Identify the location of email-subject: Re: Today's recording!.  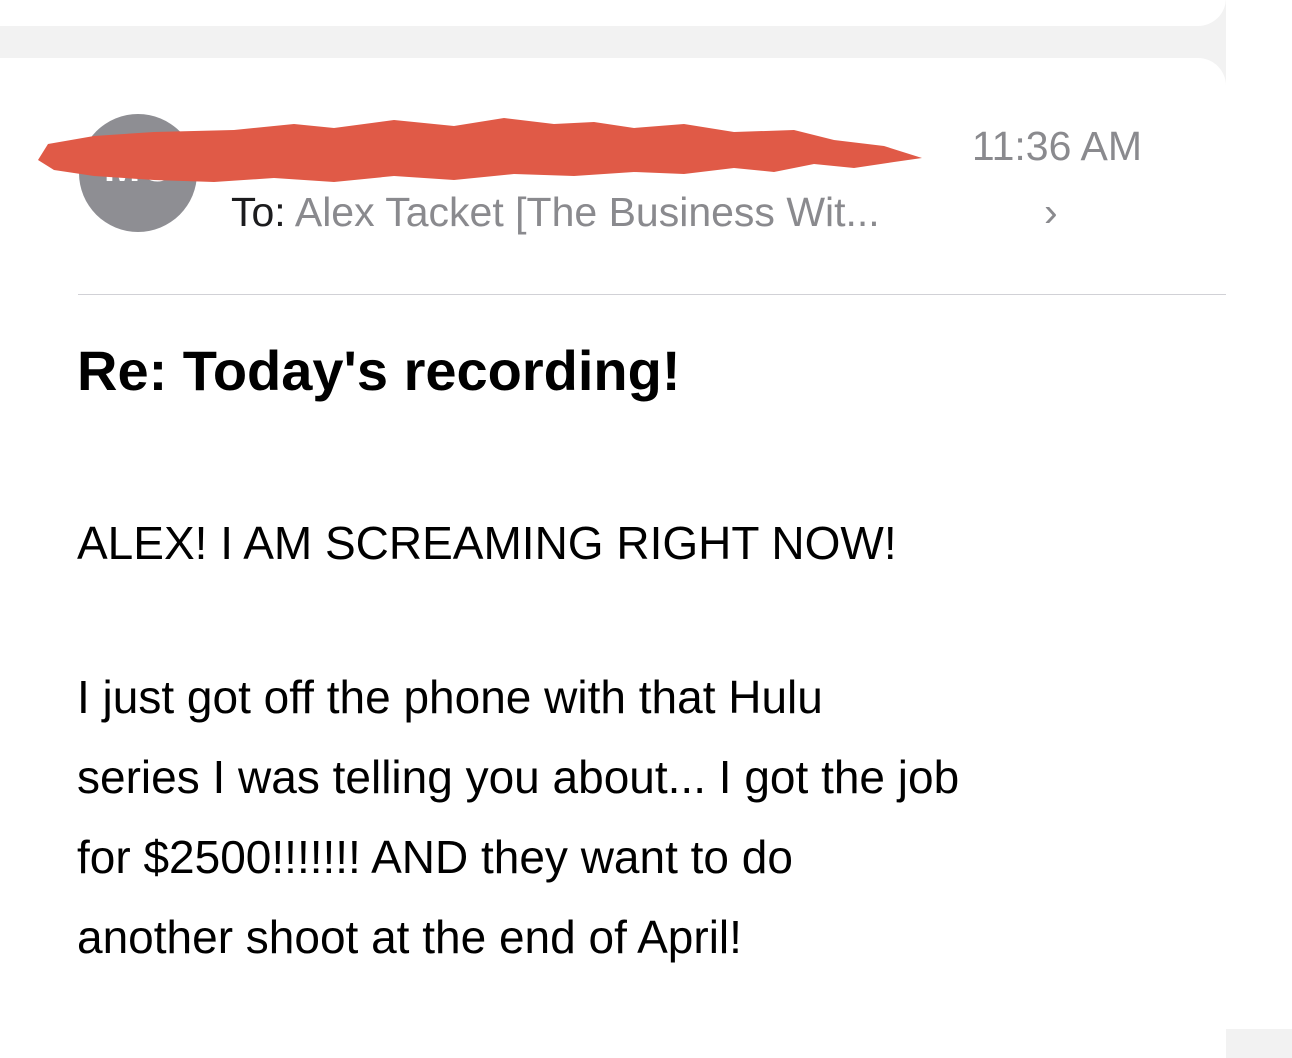
(379, 370).